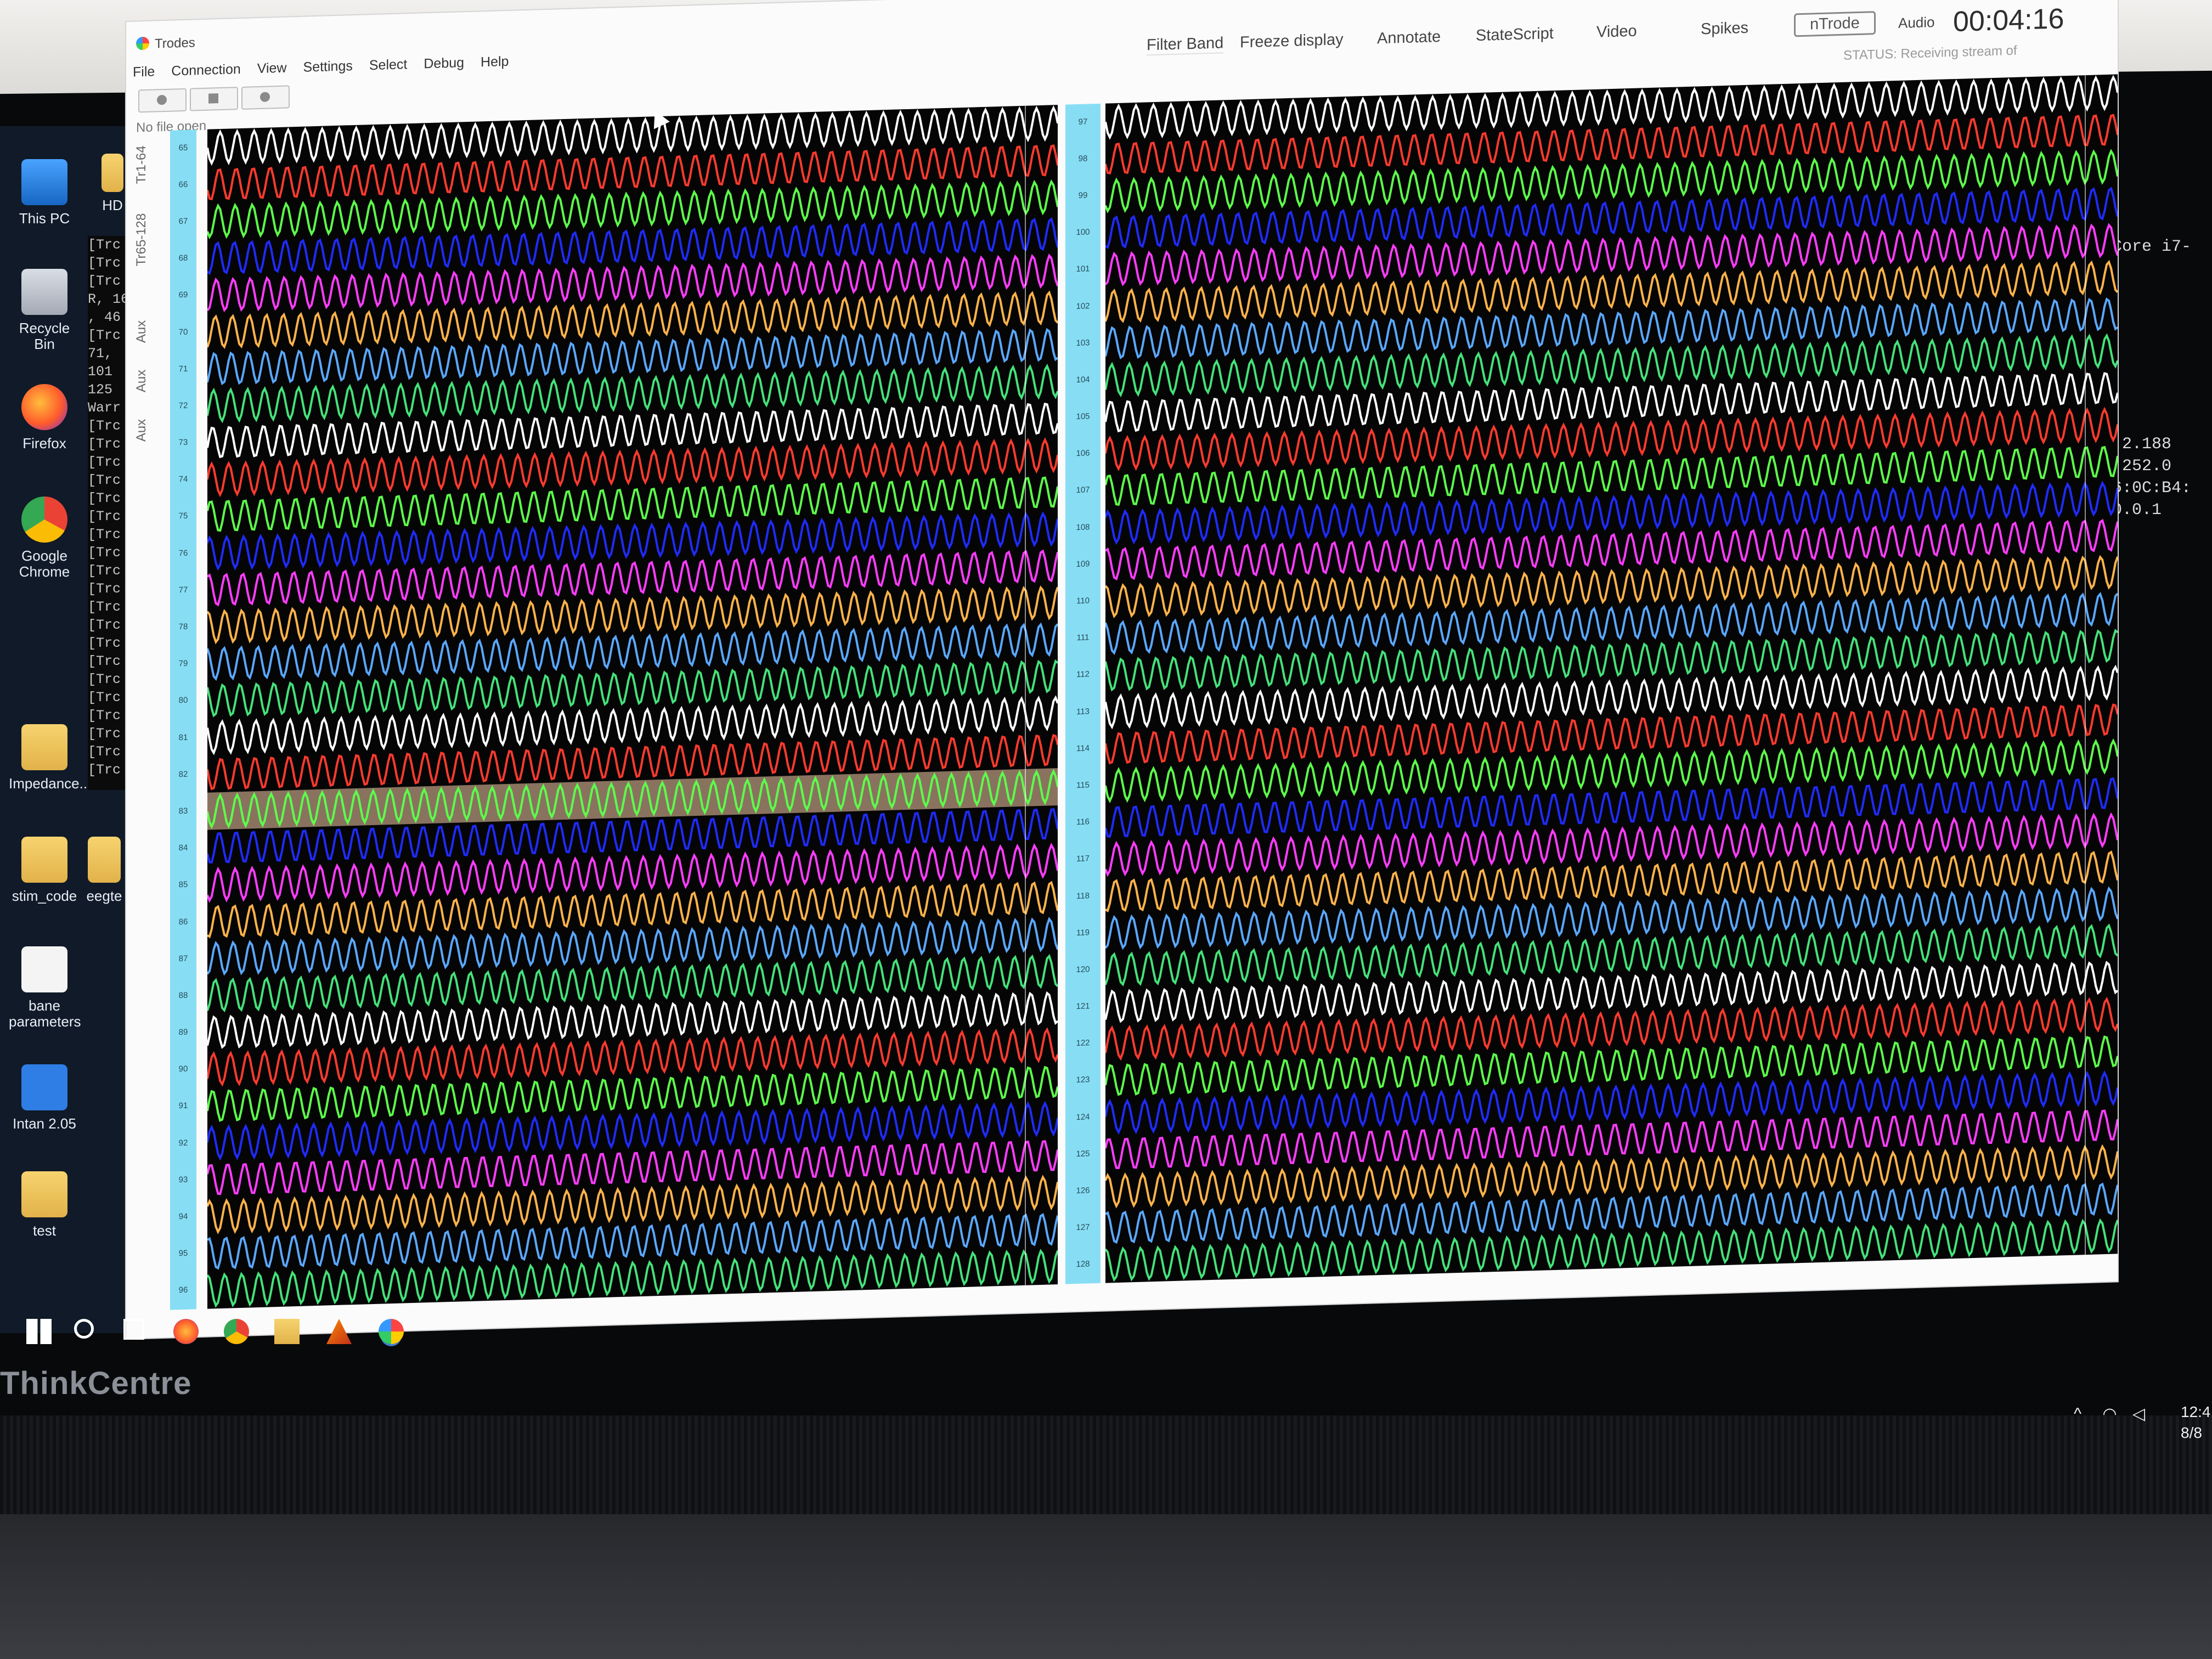 The width and height of the screenshot is (2212, 1659). Describe the element at coordinates (1083, 895) in the screenshot. I see `channel-number-label: 118` at that location.